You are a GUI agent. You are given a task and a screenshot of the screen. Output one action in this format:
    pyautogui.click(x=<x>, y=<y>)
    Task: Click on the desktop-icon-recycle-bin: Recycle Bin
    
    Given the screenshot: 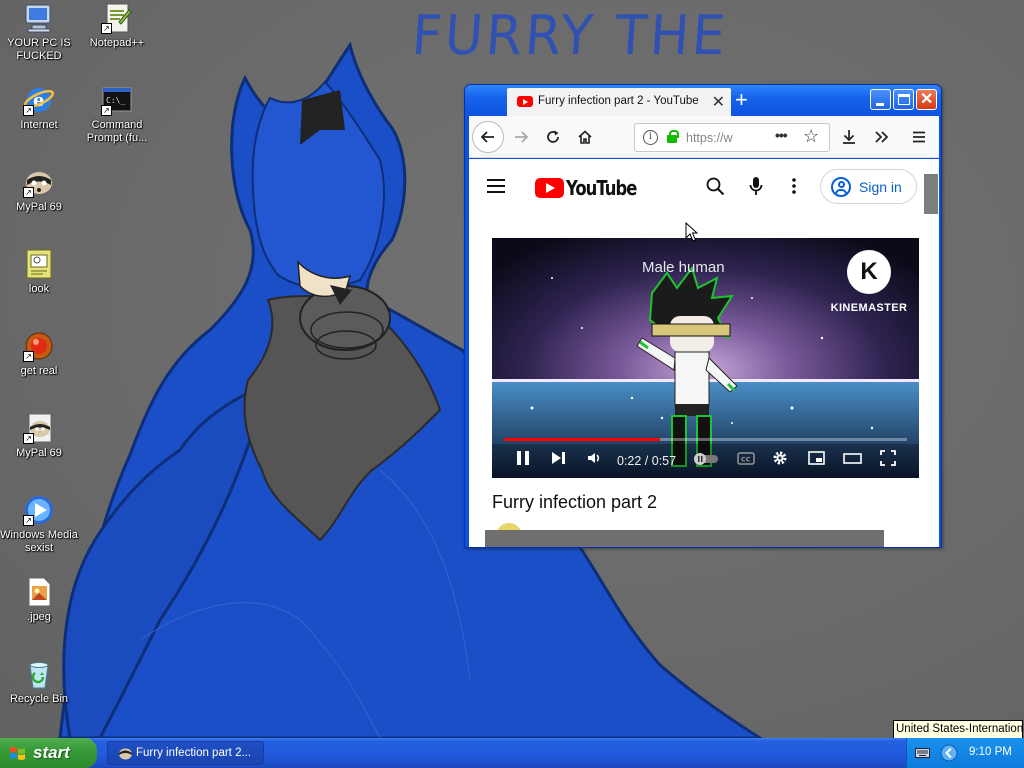 What is the action you would take?
    pyautogui.click(x=39, y=682)
    